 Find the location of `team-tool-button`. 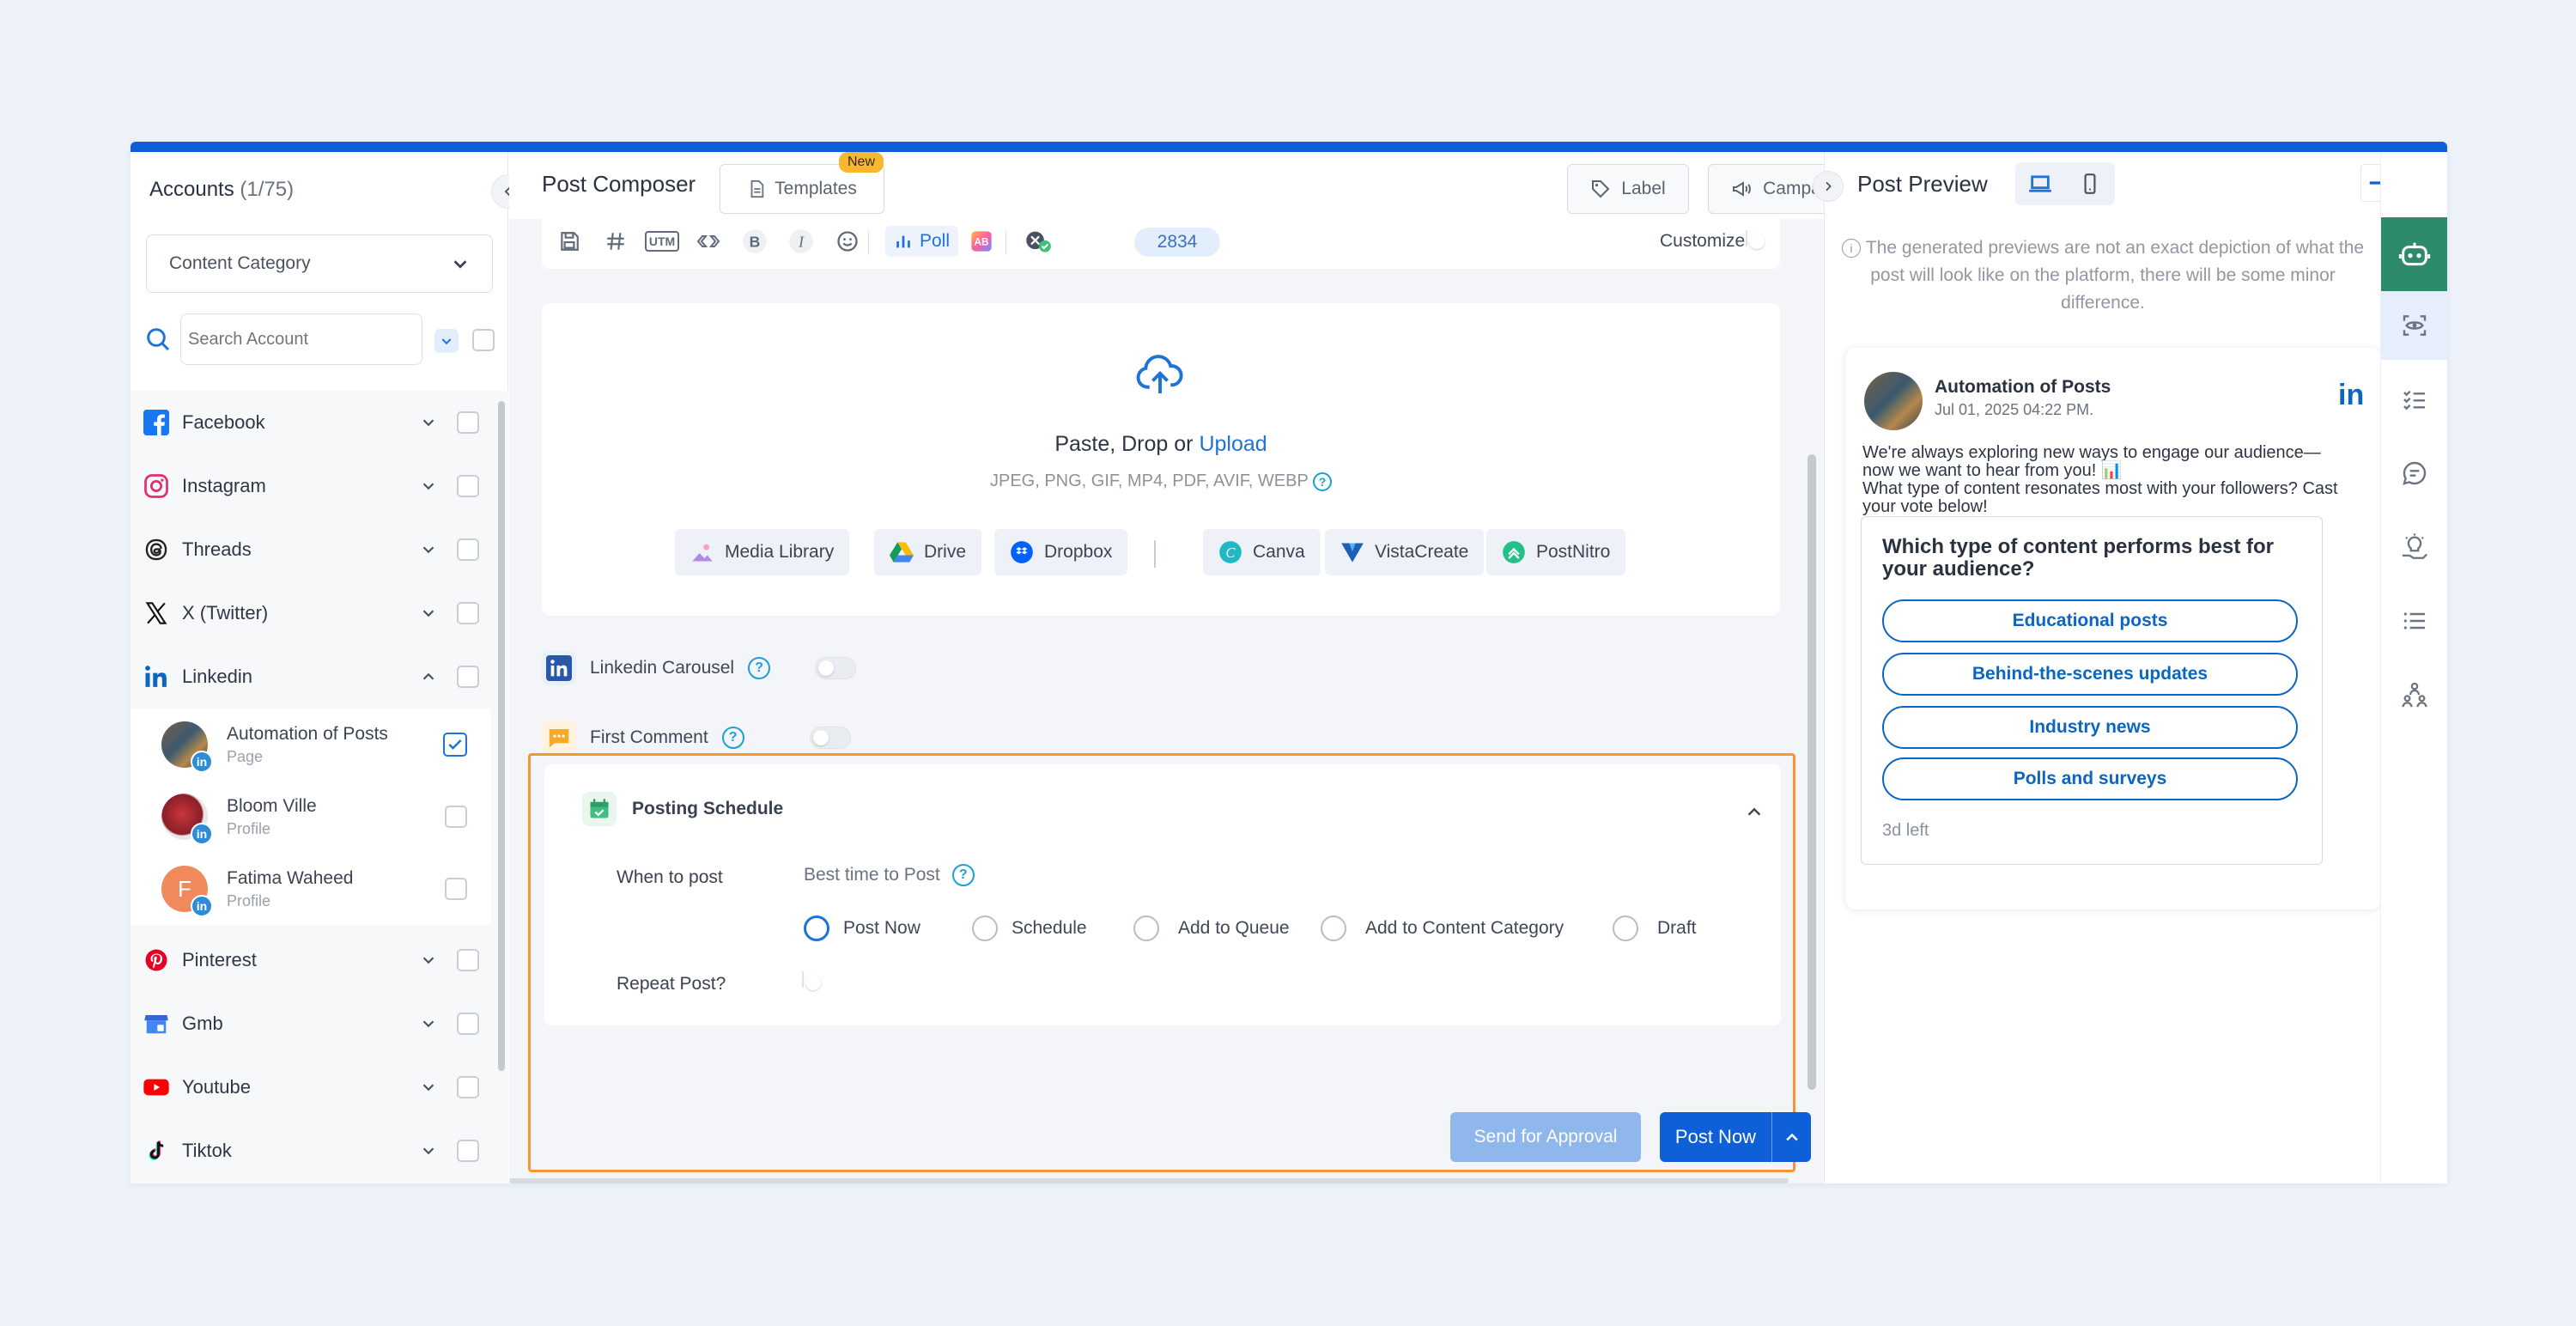

team-tool-button is located at coordinates (2414, 695).